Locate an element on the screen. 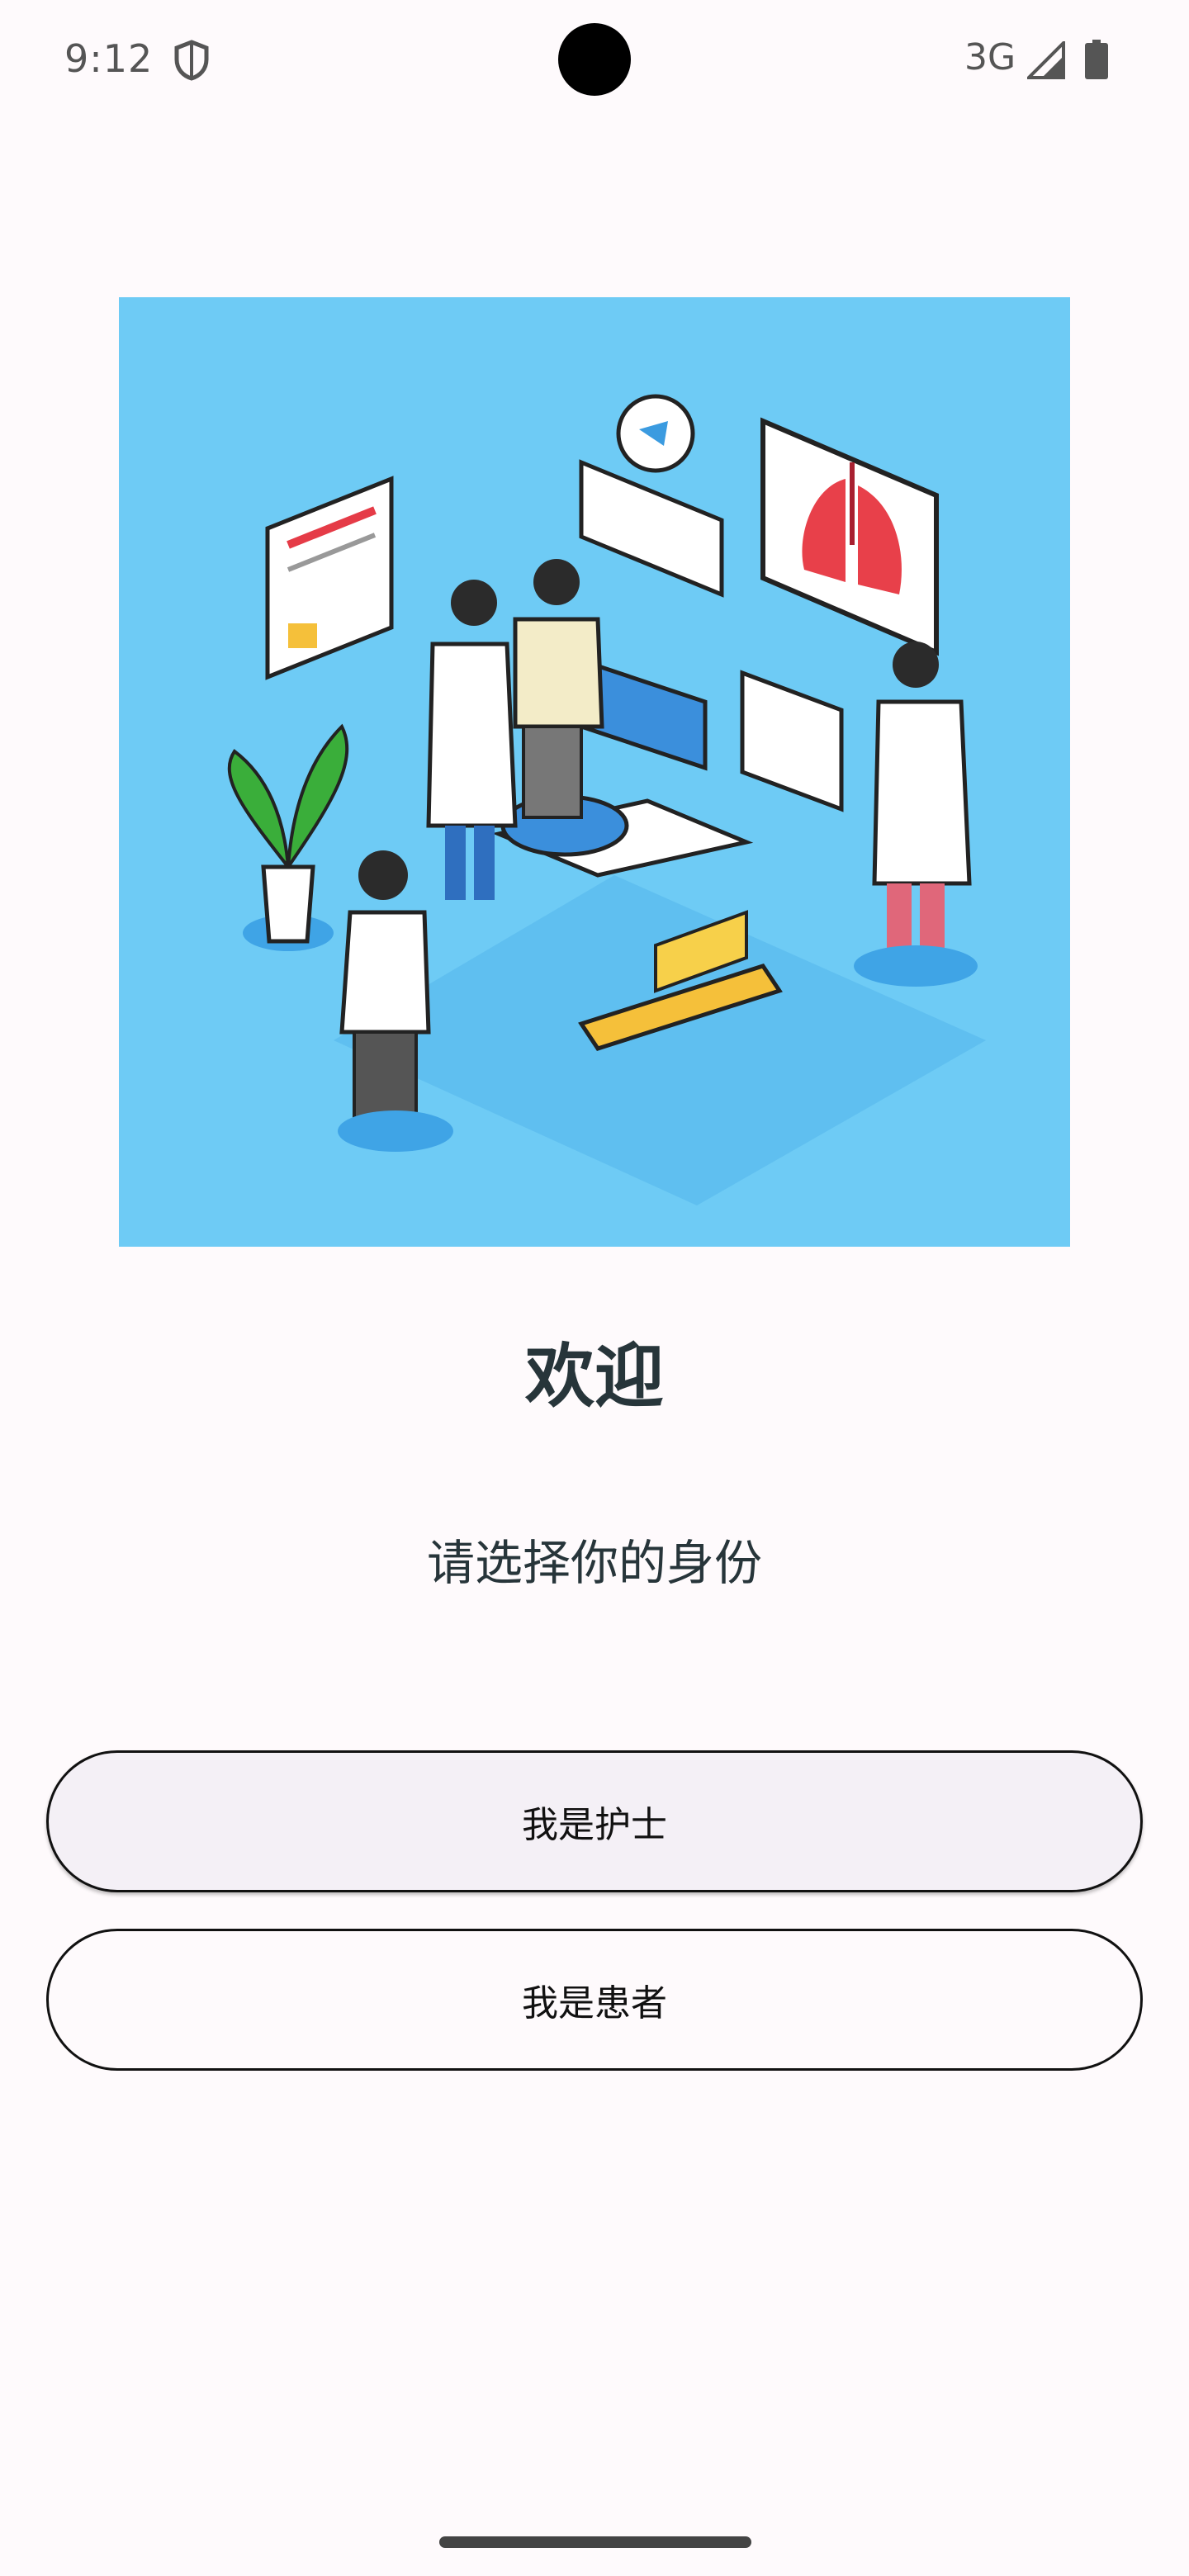 The width and height of the screenshot is (1189, 2576). shield-icon is located at coordinates (191, 60).